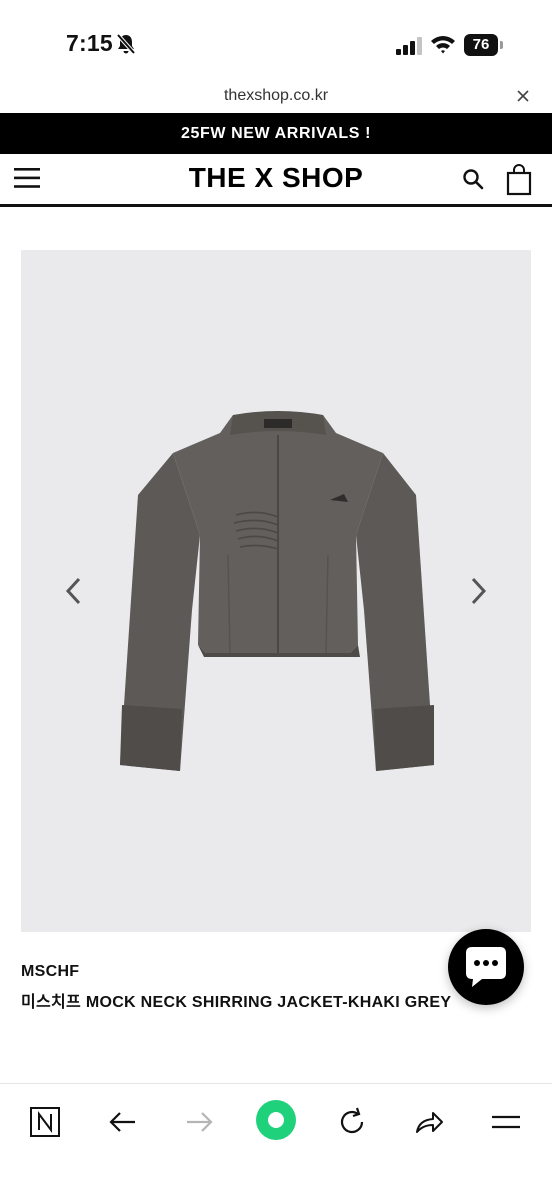 This screenshot has width=552, height=1201. I want to click on product-brand: MSCHF, so click(50, 972).